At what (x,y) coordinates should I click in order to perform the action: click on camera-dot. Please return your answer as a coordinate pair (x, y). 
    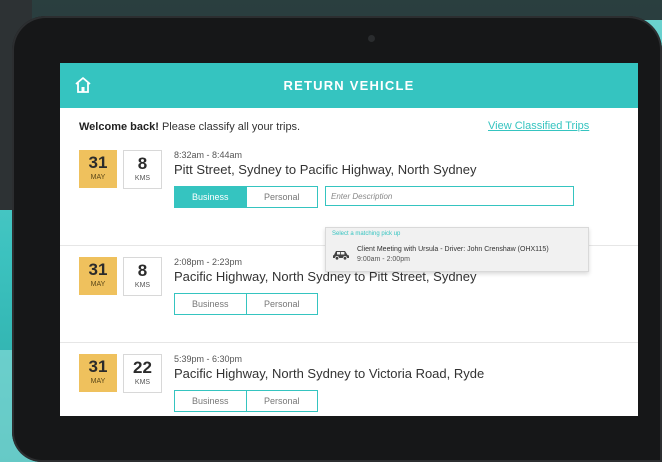
    Looking at the image, I should click on (371, 38).